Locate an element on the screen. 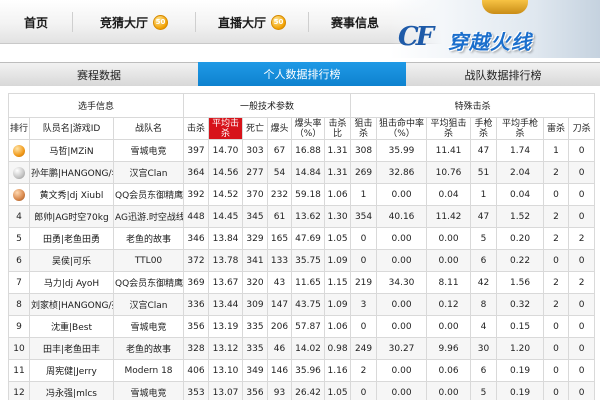 This screenshot has width=600, height=400. group-player-info: 选手信息 is located at coordinates (96, 105).